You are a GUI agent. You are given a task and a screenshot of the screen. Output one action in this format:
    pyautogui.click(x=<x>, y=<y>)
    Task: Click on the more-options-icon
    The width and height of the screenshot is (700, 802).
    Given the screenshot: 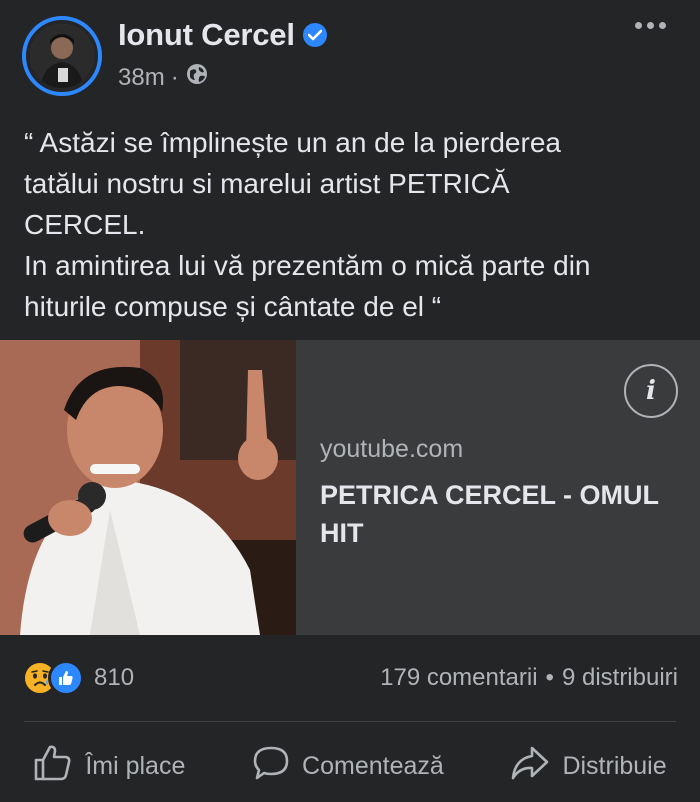 What is the action you would take?
    pyautogui.click(x=650, y=25)
    